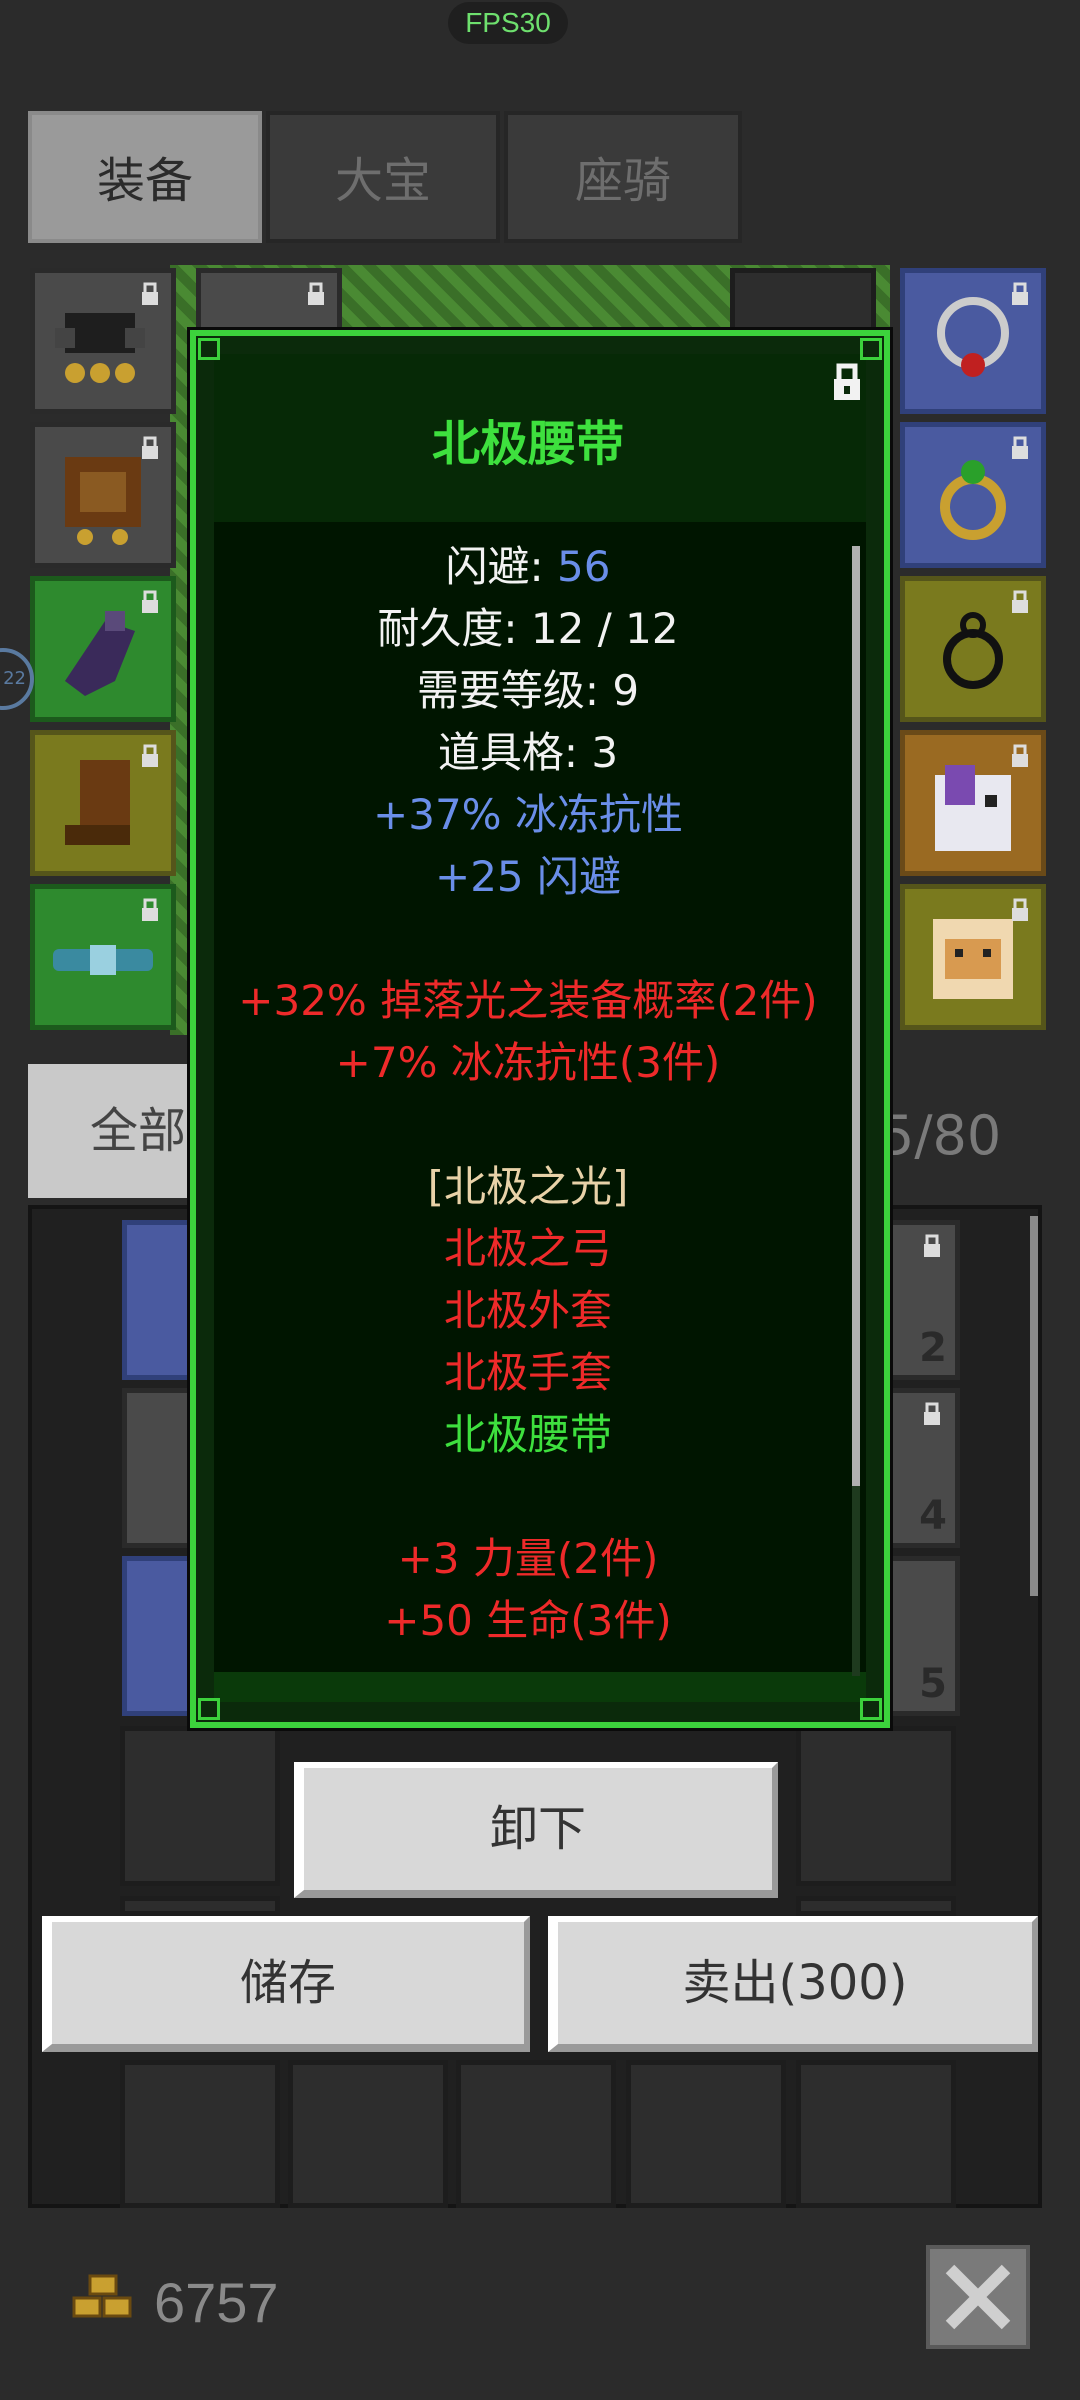 The height and width of the screenshot is (2400, 1080). Describe the element at coordinates (286, 1984) in the screenshot. I see `store-button: 储存` at that location.